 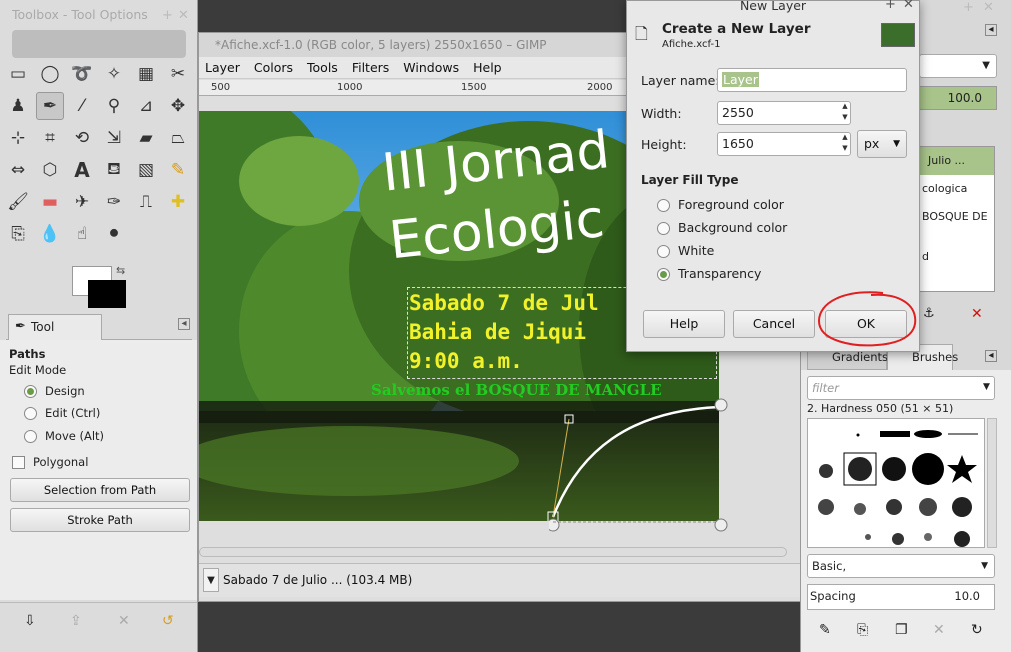 What do you see at coordinates (720, 204) in the screenshot?
I see `fill-foreground-radio: Foreground color` at bounding box center [720, 204].